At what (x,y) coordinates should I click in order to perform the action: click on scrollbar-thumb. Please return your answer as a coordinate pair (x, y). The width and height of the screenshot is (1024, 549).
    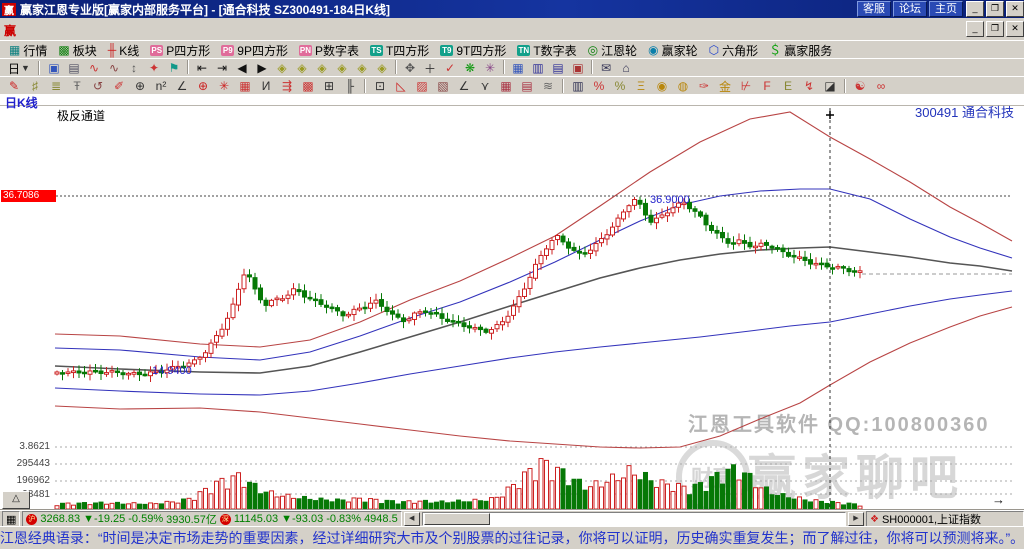
    Looking at the image, I should click on (456, 519).